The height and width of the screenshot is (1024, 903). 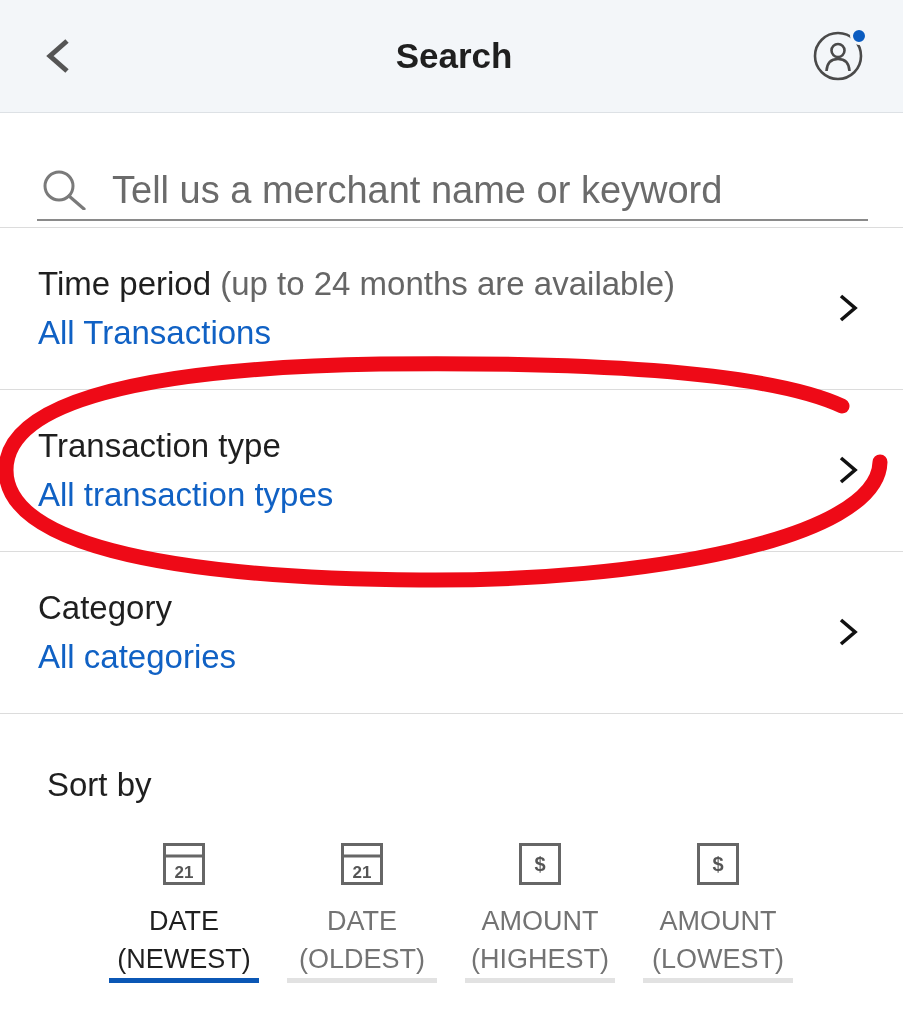 I want to click on back-button, so click(x=58, y=56).